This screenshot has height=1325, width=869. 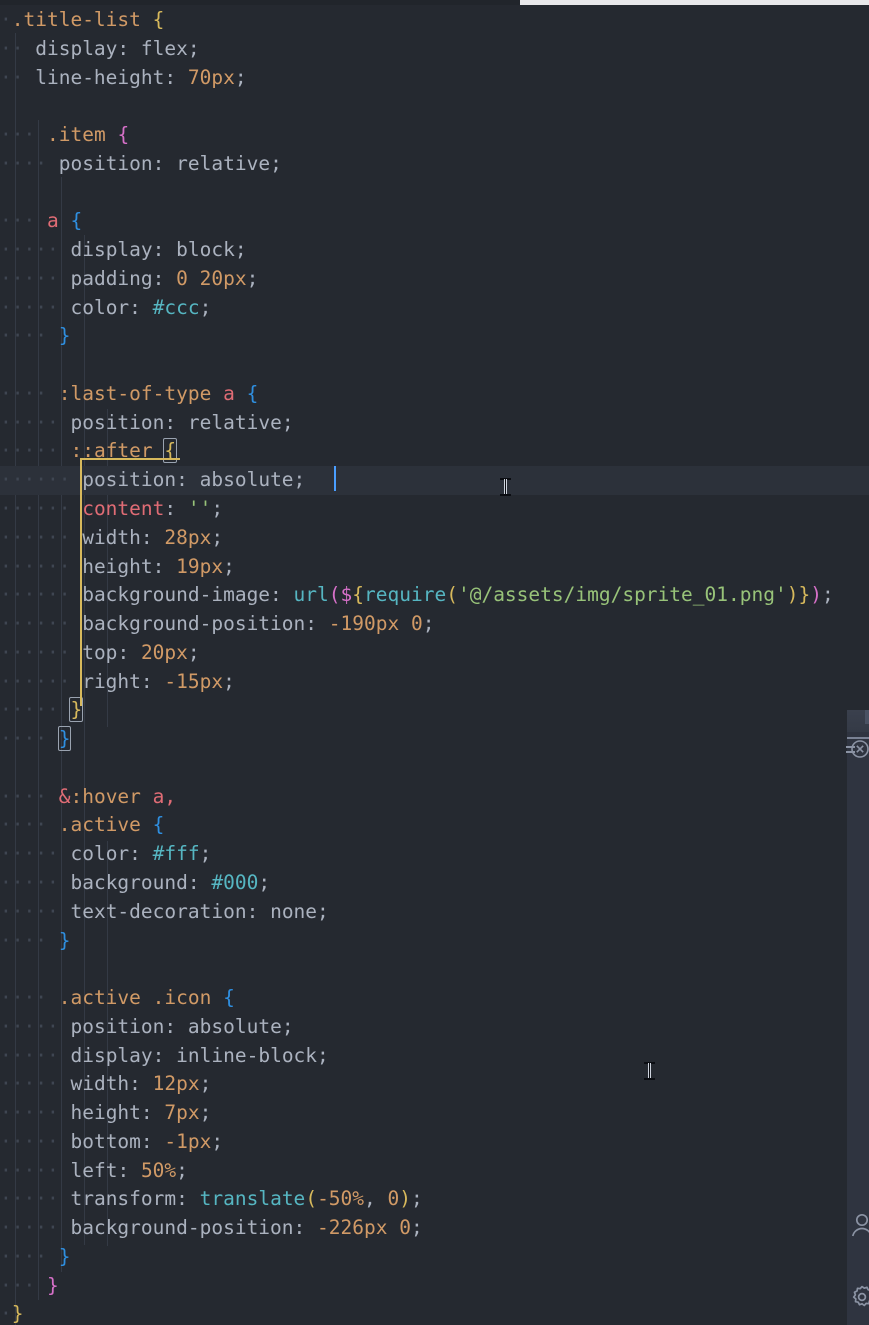 What do you see at coordinates (434, 49) in the screenshot?
I see `code-line: ·· display: flex;` at bounding box center [434, 49].